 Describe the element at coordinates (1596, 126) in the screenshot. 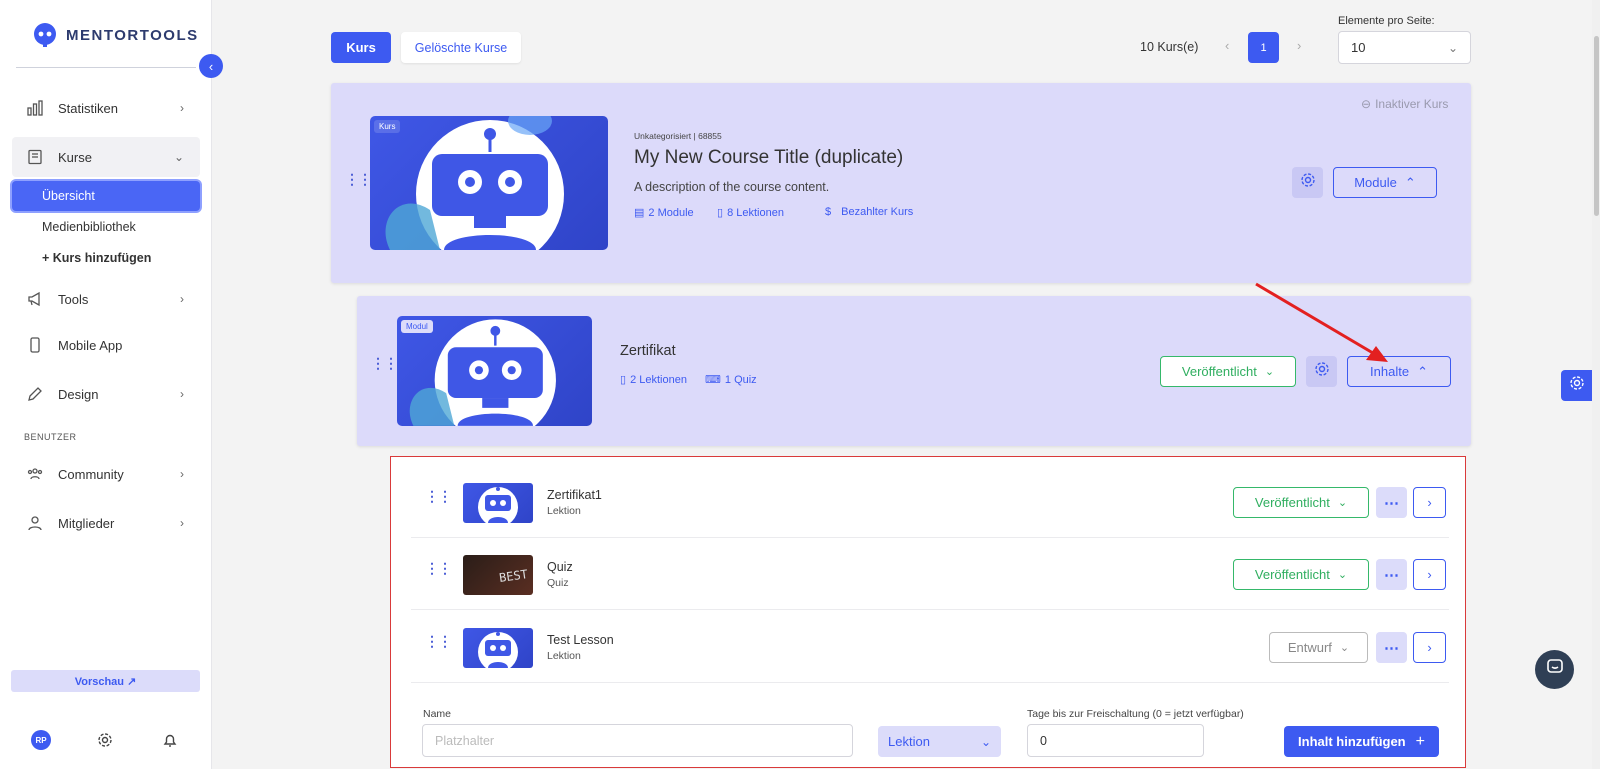

I see `scrollbar-thumb` at that location.